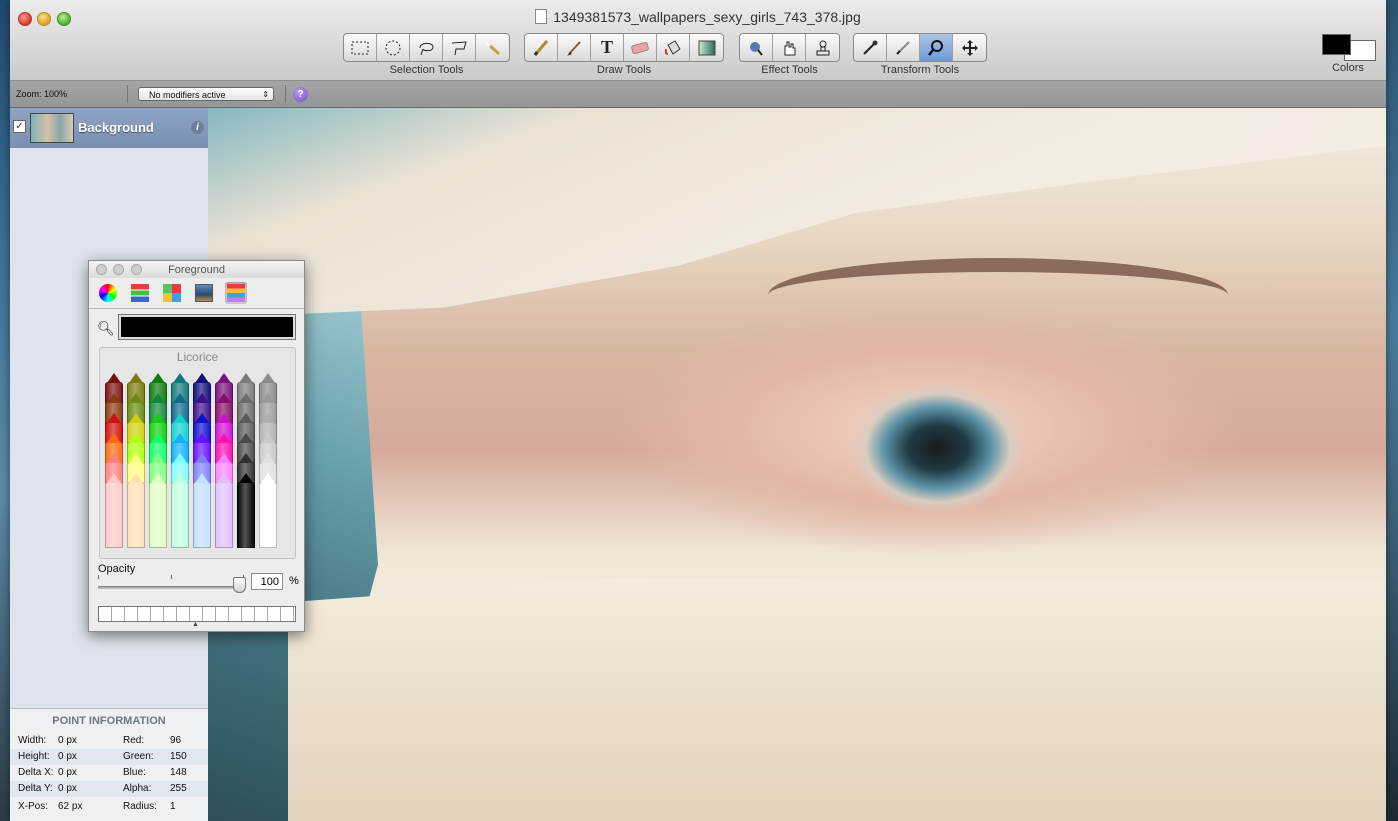 This screenshot has width=1398, height=821. I want to click on point-info-label: Width:, so click(32, 740).